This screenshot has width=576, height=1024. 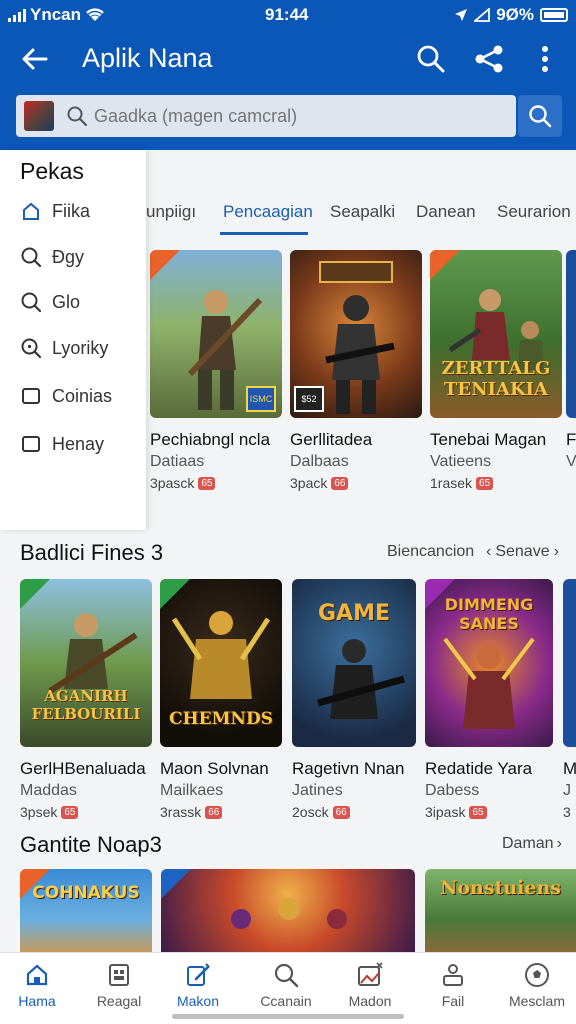 I want to click on nav-item-ccanain: Ccanain, so click(x=286, y=985).